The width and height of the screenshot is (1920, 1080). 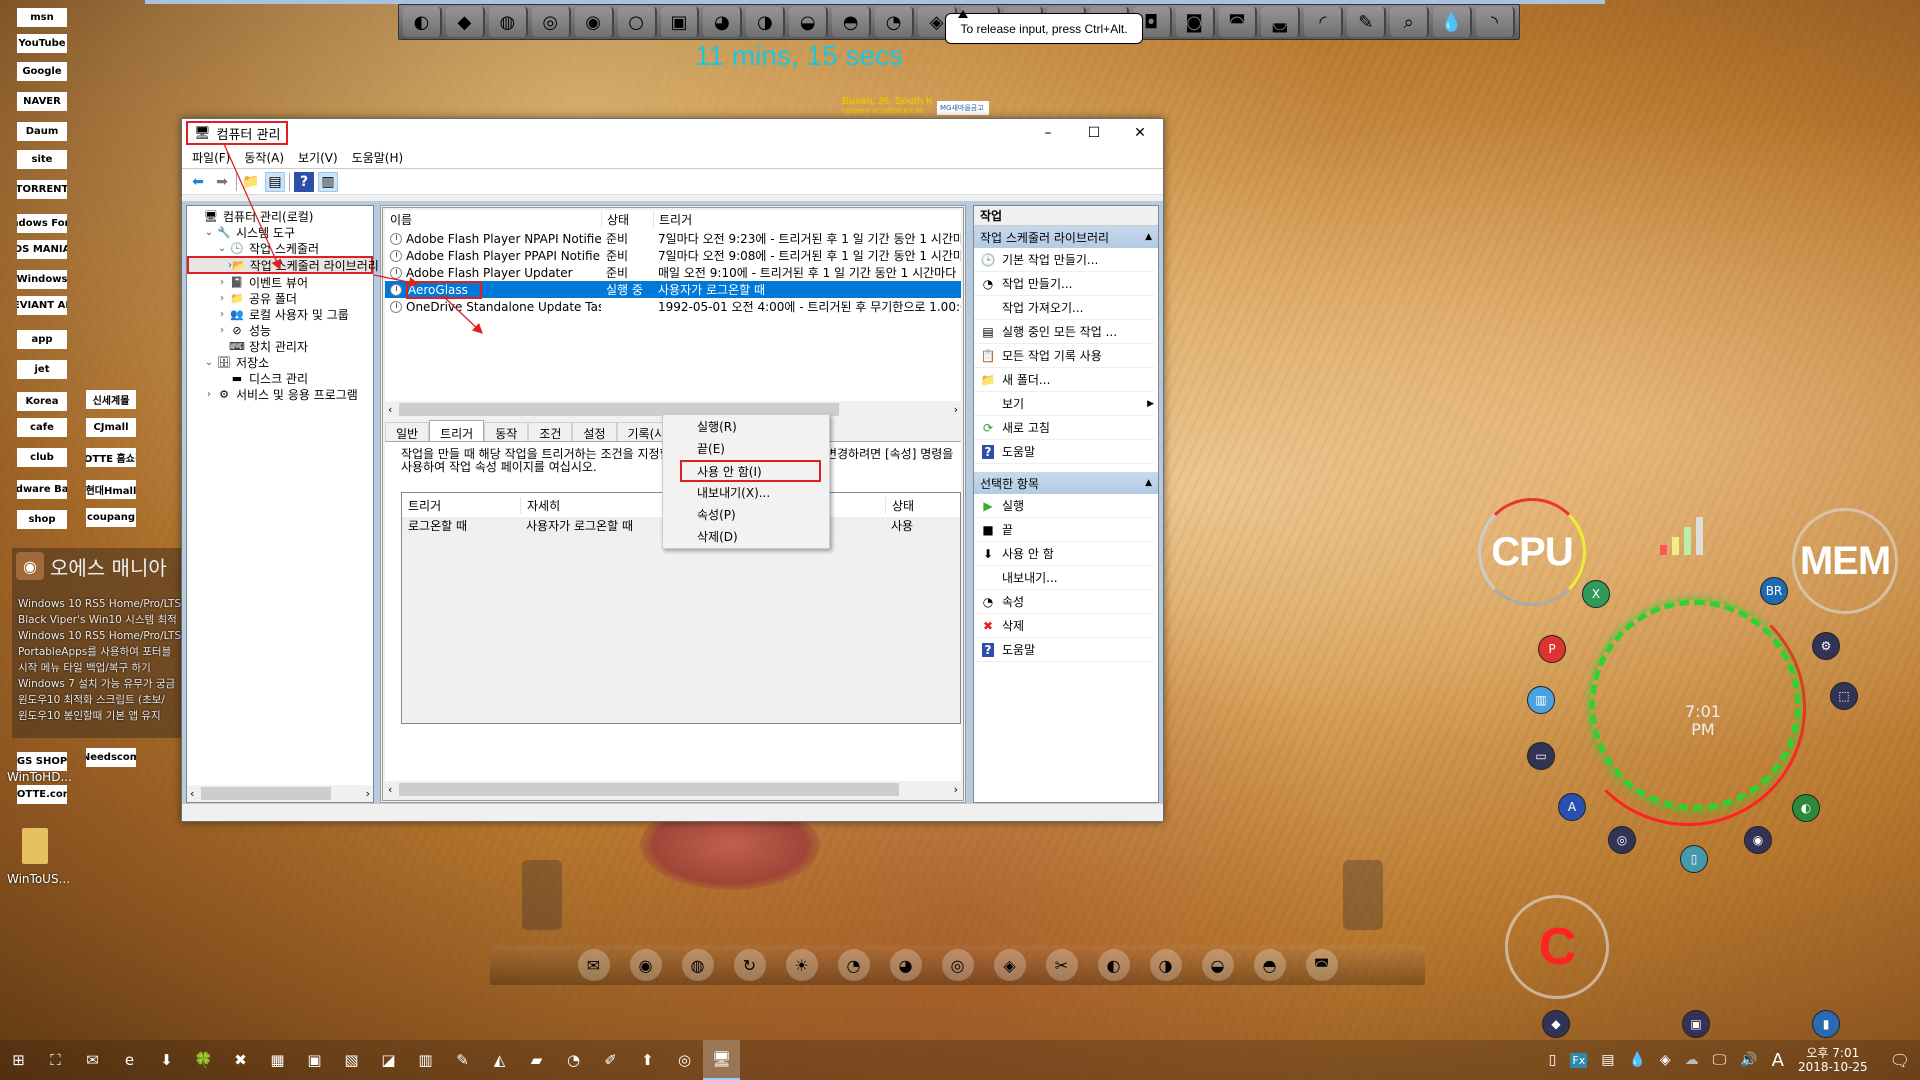 I want to click on app-2-icon: ◆, so click(x=465, y=22).